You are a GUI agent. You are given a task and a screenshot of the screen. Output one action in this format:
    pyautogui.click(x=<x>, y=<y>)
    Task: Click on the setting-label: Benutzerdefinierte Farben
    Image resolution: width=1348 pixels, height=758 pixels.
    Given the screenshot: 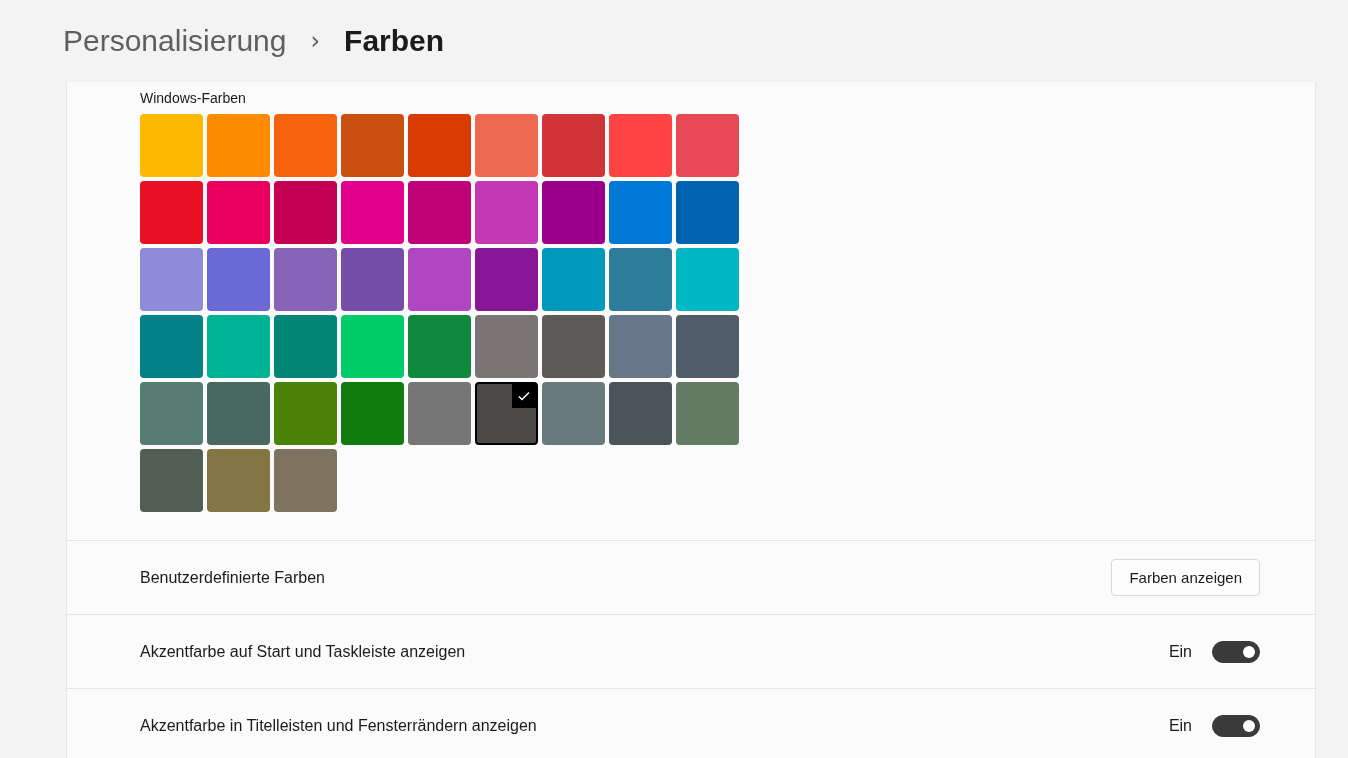 What is the action you would take?
    pyautogui.click(x=232, y=577)
    